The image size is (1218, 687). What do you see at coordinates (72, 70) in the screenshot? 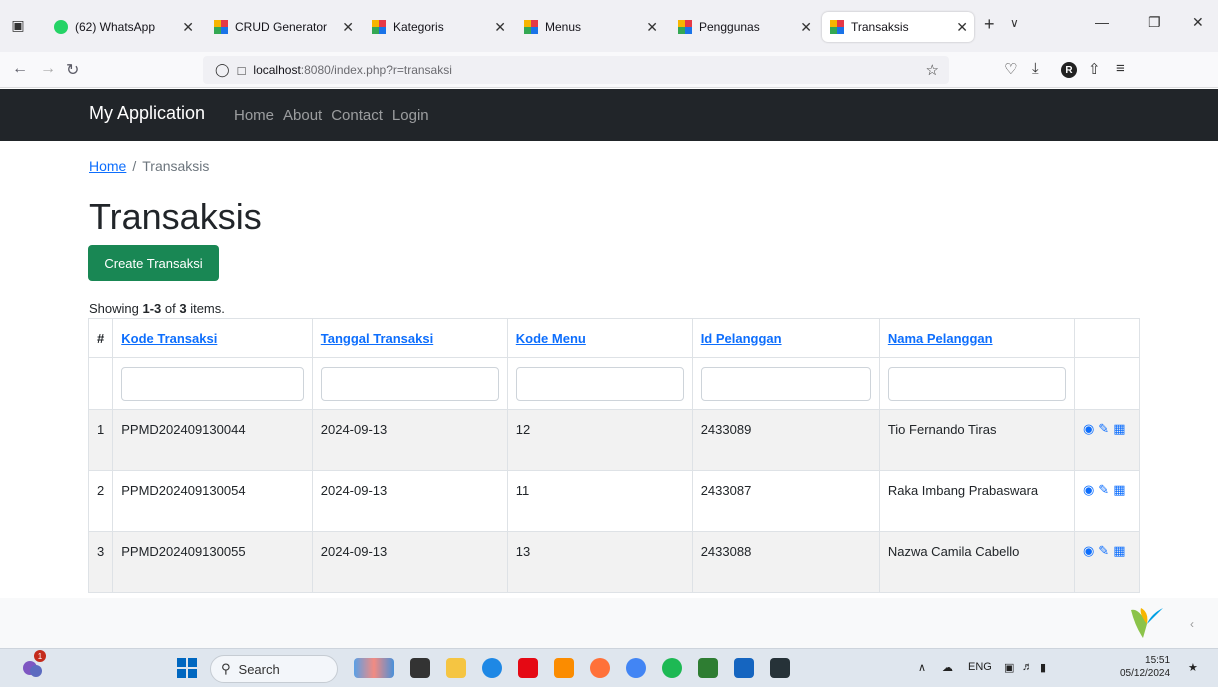
I see `reload-icon: ↻` at bounding box center [72, 70].